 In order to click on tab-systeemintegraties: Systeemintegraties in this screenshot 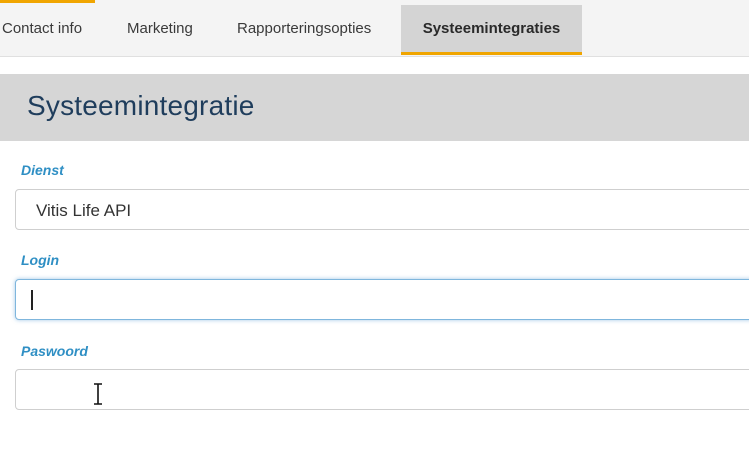, I will do `click(491, 30)`.